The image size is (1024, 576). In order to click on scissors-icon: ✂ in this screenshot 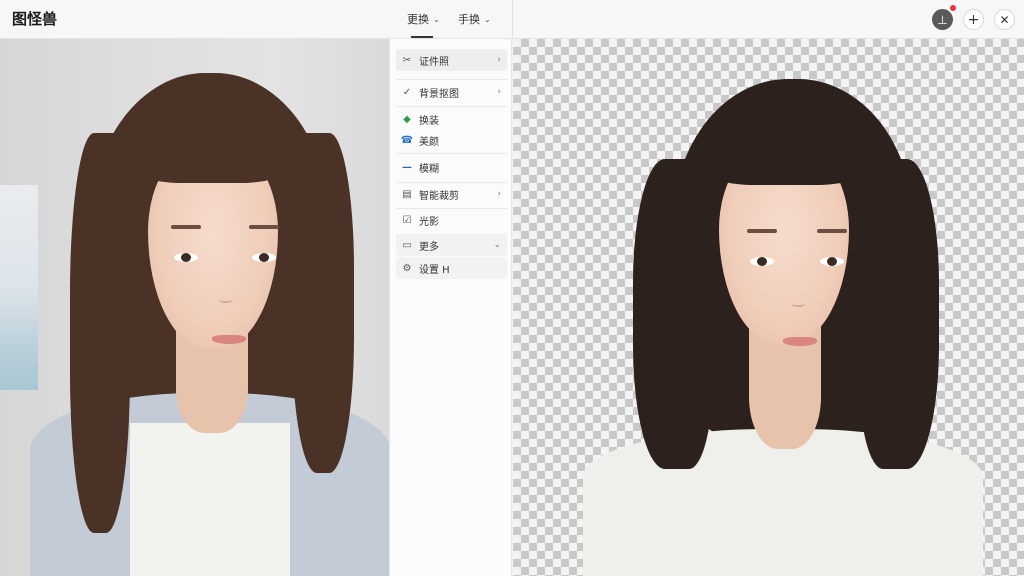, I will do `click(407, 60)`.